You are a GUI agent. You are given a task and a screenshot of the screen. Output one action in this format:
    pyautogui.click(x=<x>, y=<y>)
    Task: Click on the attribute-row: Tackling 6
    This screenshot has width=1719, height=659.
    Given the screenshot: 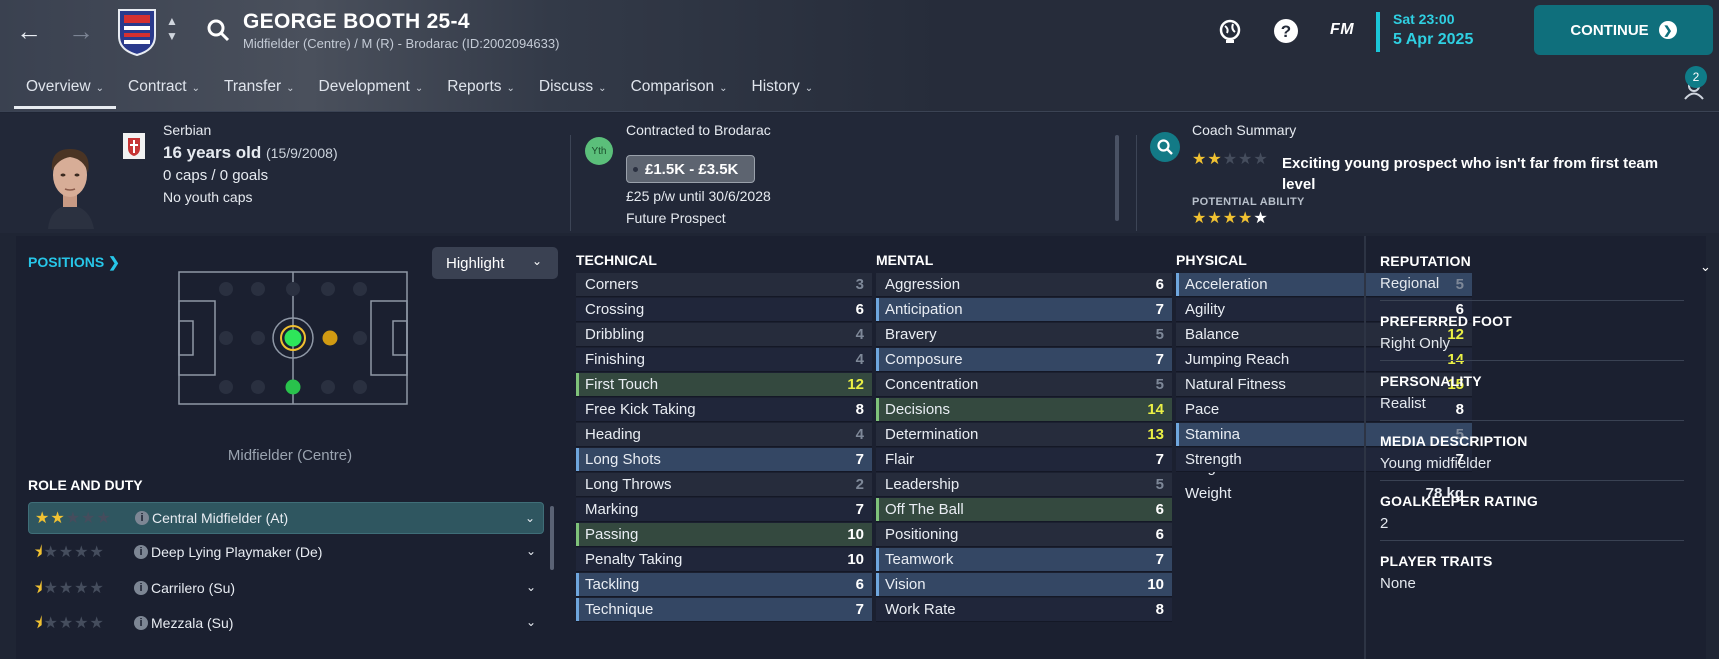 What is the action you would take?
    pyautogui.click(x=724, y=585)
    